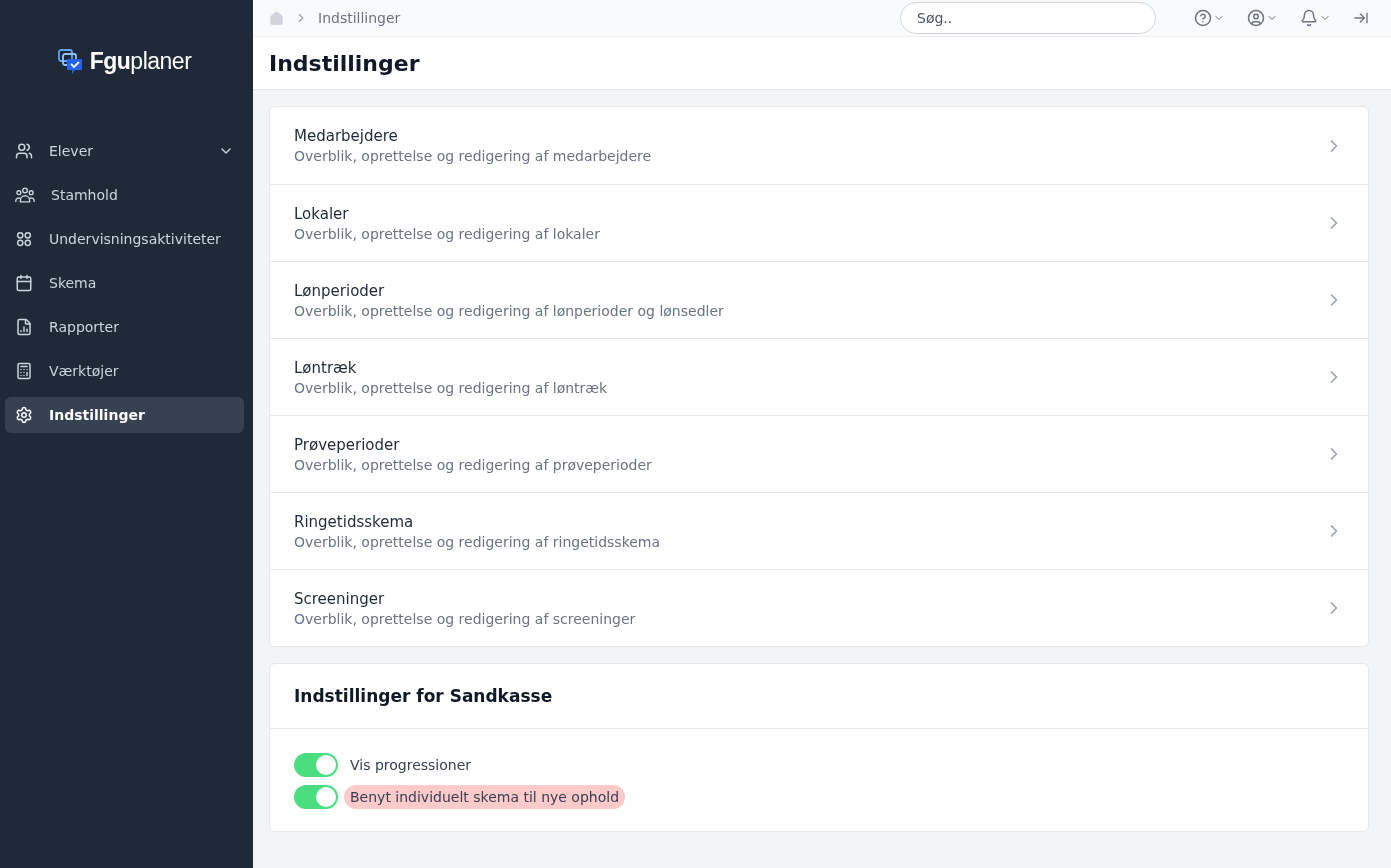 The width and height of the screenshot is (1391, 868). I want to click on arrow-to-line-icon, so click(1361, 18).